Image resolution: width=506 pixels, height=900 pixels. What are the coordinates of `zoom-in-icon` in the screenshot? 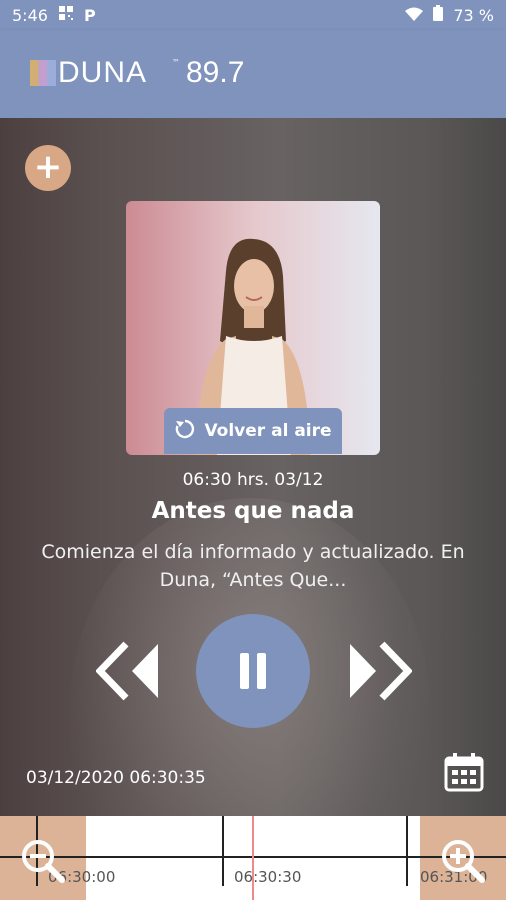 It's located at (463, 861).